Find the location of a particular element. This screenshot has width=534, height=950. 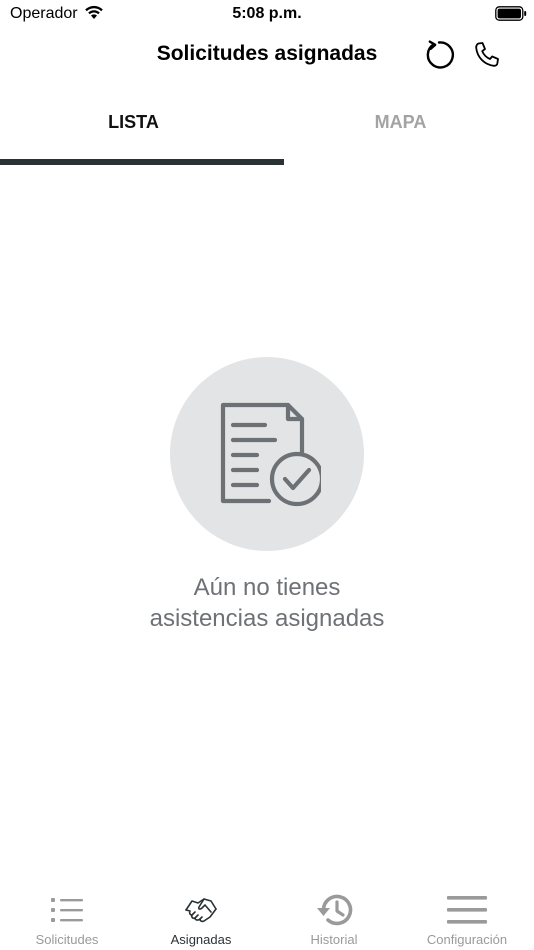

menu-icon is located at coordinates (467, 910).